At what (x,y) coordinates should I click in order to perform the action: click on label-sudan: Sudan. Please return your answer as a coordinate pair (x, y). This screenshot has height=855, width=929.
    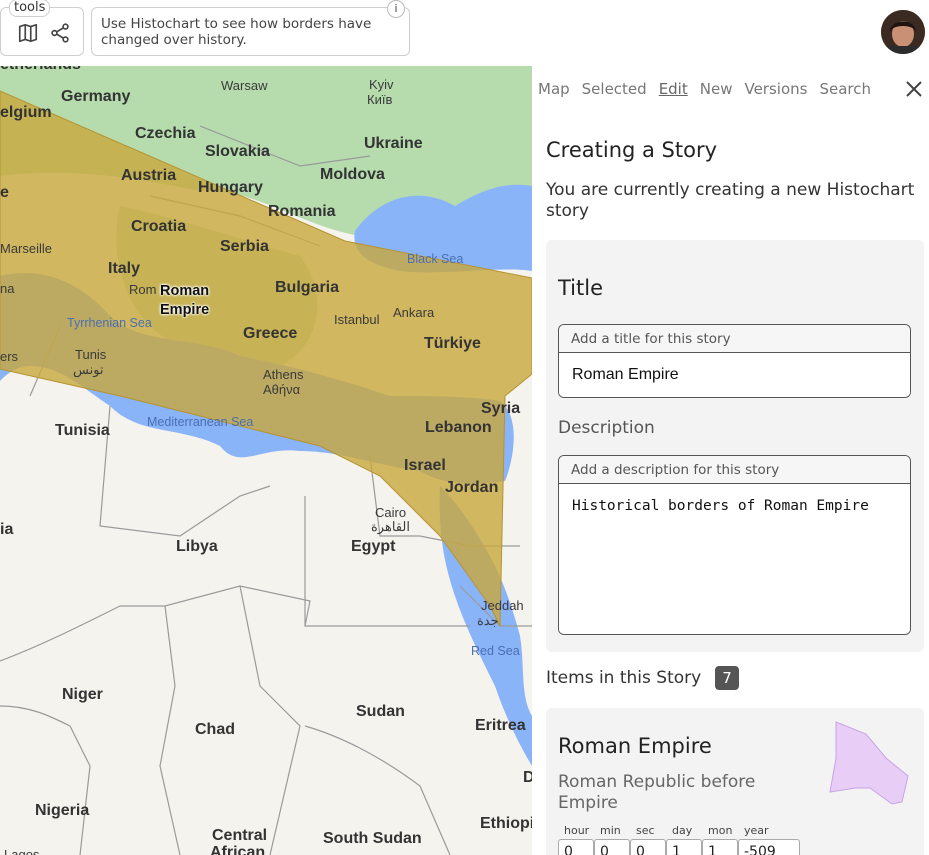
    Looking at the image, I should click on (380, 711).